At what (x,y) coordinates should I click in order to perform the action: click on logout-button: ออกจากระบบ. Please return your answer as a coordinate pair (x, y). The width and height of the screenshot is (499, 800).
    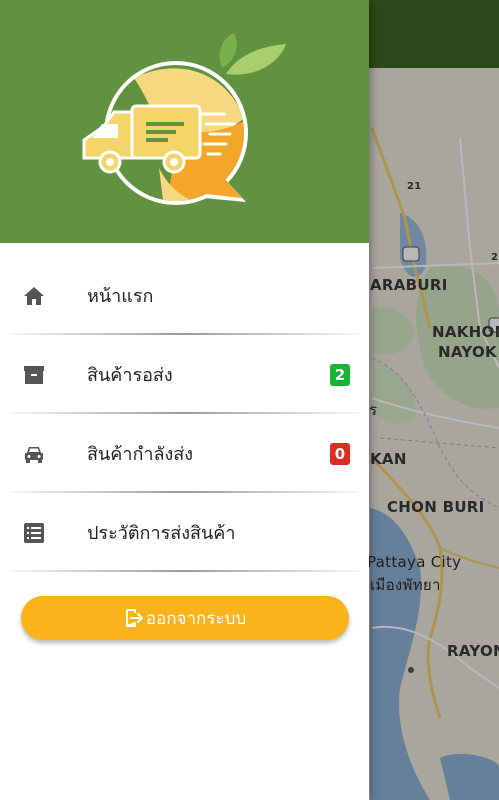
    Looking at the image, I should click on (185, 618).